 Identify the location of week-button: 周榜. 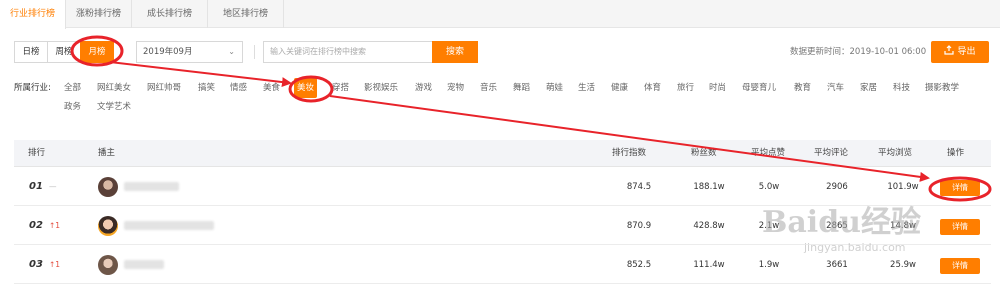
(64, 52).